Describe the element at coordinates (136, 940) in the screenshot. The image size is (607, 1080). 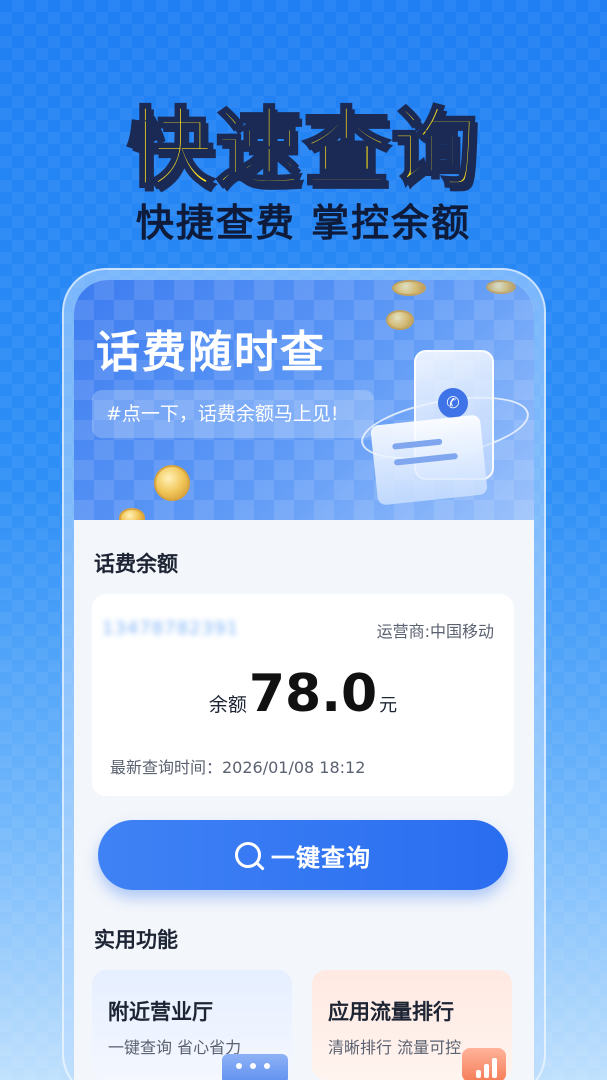
I see `features-section-title: 实用功能` at that location.